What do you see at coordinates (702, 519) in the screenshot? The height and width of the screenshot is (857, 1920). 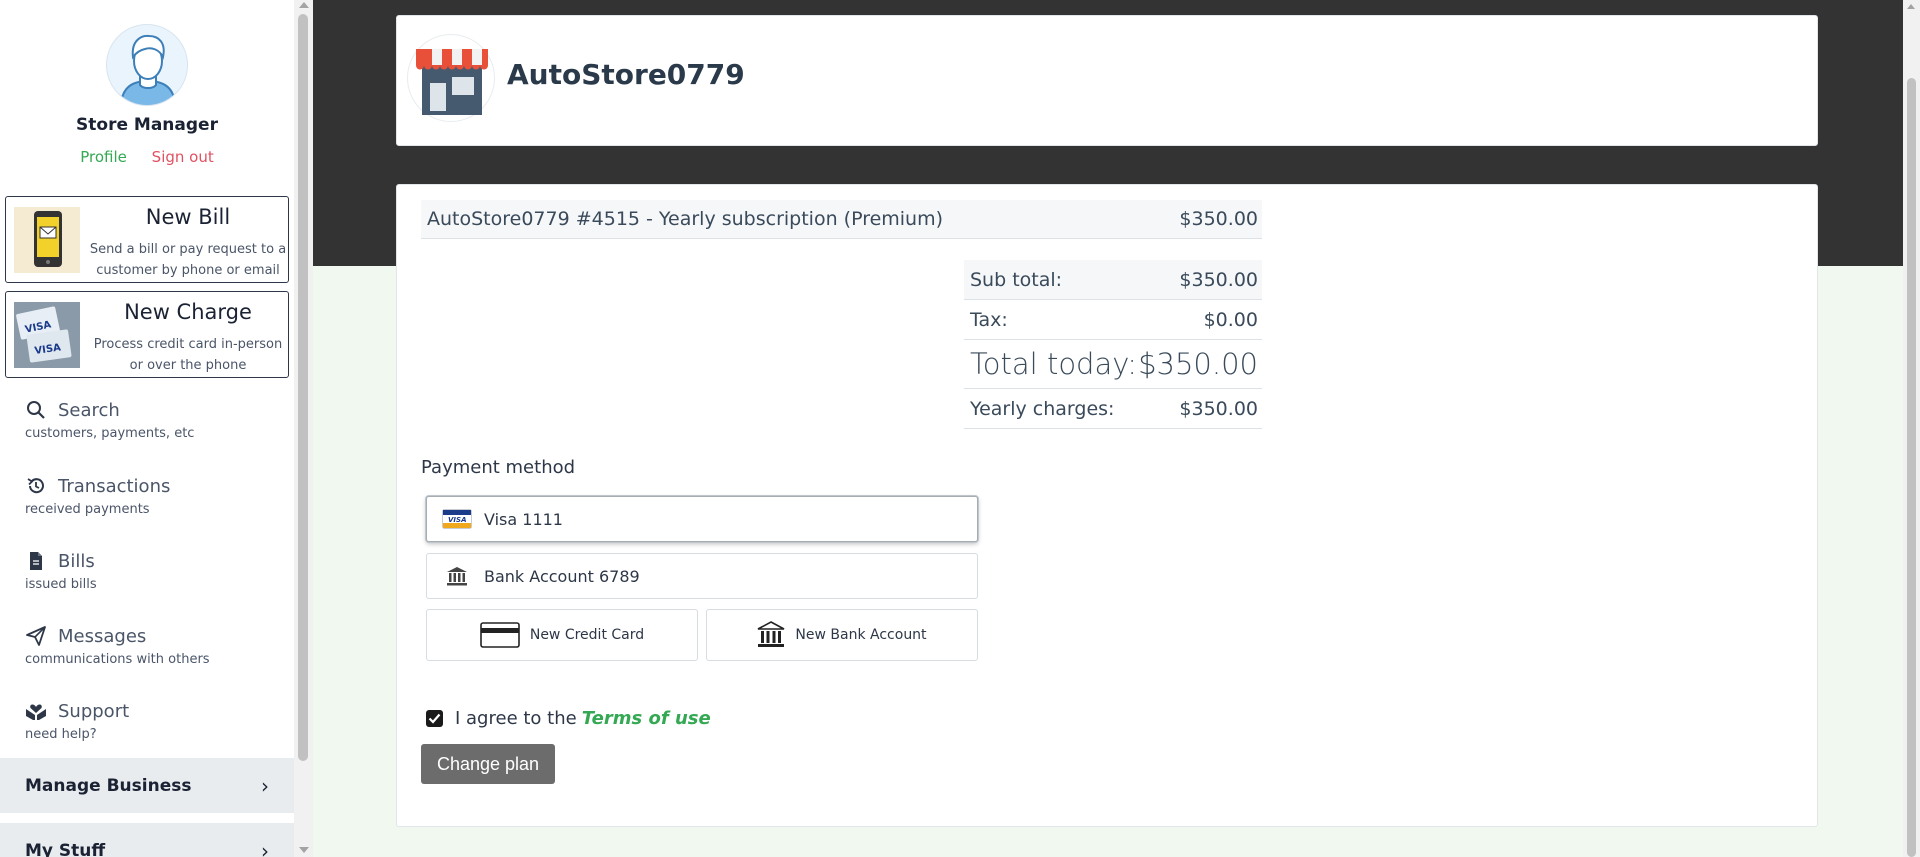 I see `payment-option-visa: VISA Visa 1111` at bounding box center [702, 519].